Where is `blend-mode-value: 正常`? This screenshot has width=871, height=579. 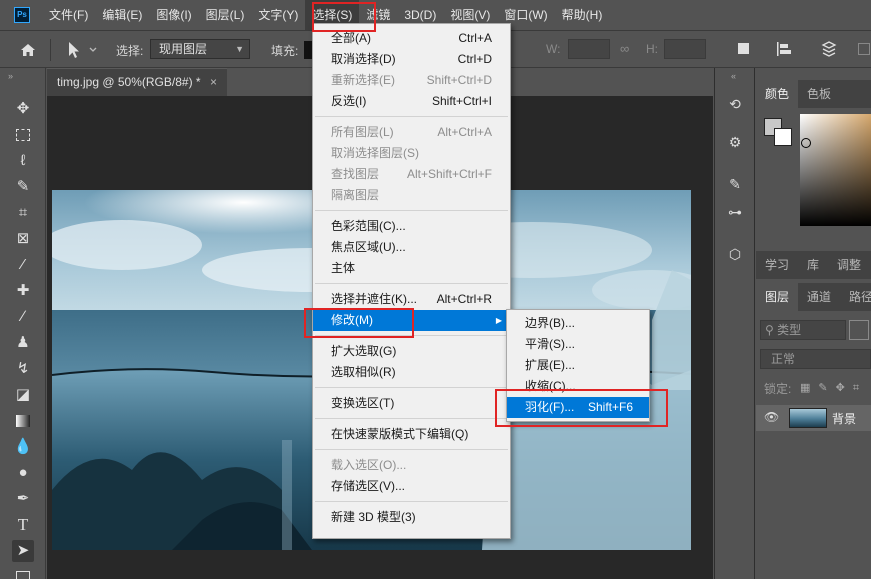
blend-mode-value: 正常 is located at coordinates (783, 359).